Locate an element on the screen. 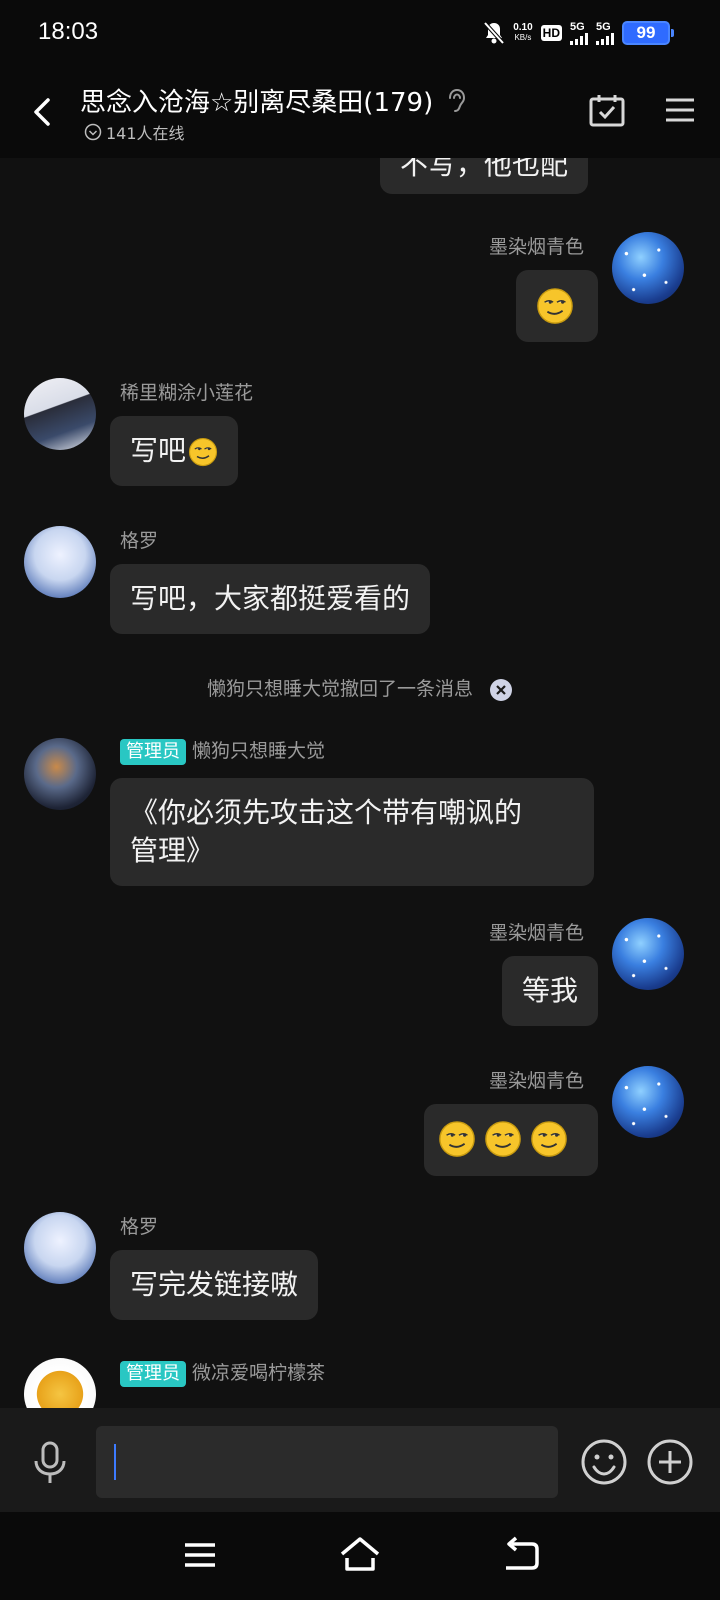 The image size is (720, 1600). status-time: 18:03 is located at coordinates (68, 31).